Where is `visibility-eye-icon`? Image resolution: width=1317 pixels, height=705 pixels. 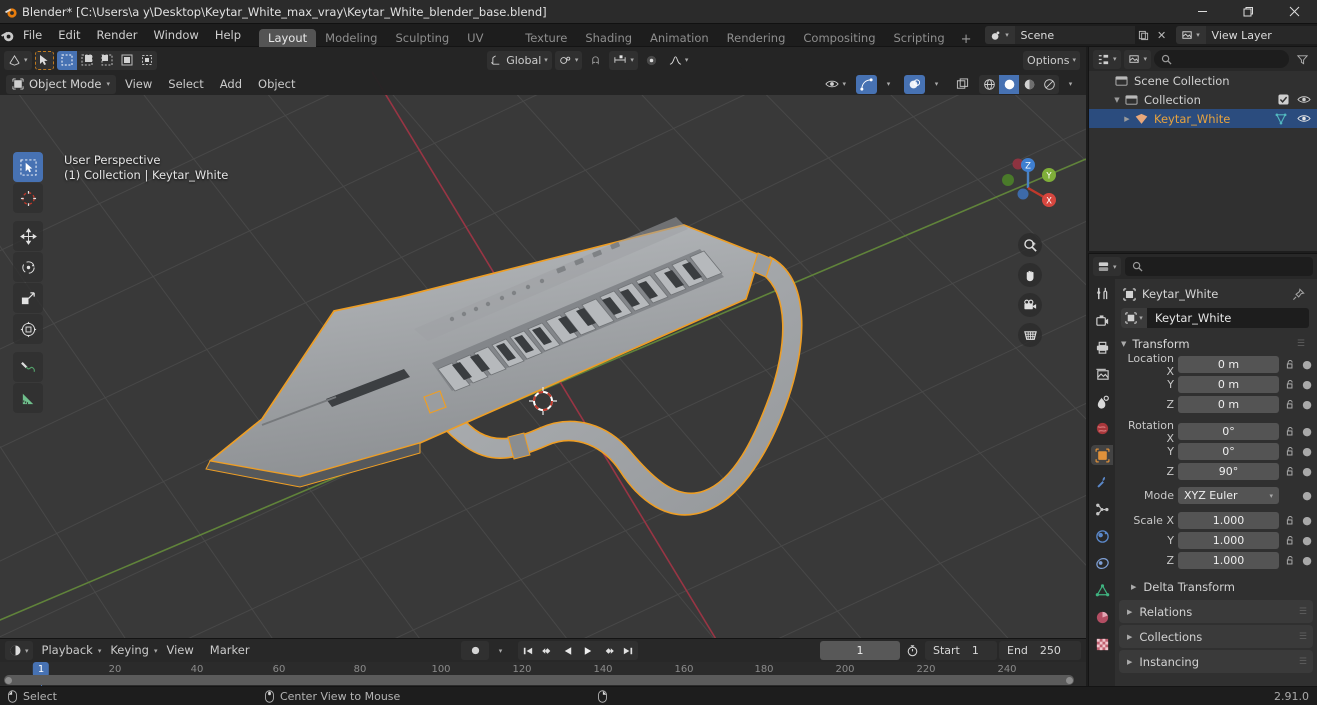 visibility-eye-icon is located at coordinates (1304, 118).